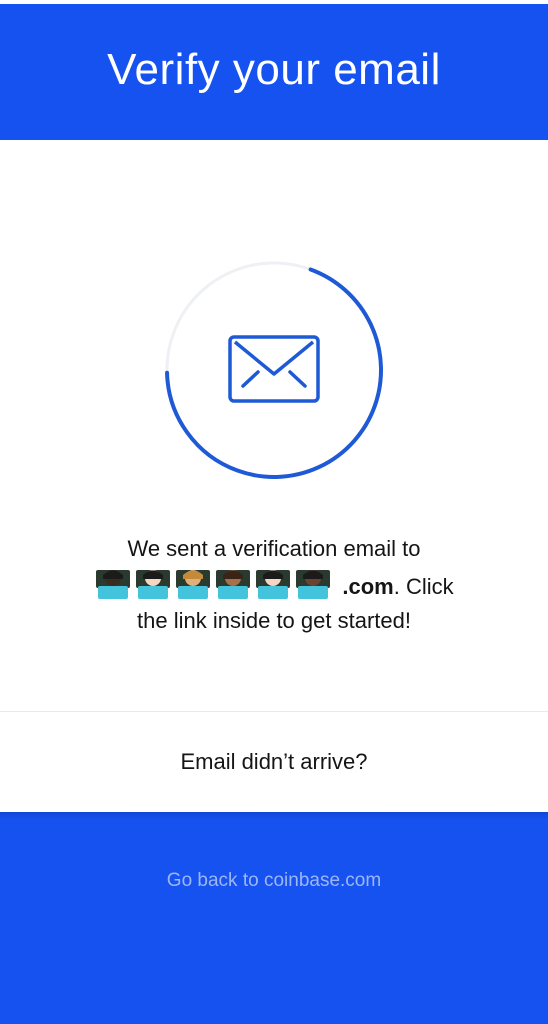 The height and width of the screenshot is (1024, 548). I want to click on masked-email-emoji, so click(213, 584).